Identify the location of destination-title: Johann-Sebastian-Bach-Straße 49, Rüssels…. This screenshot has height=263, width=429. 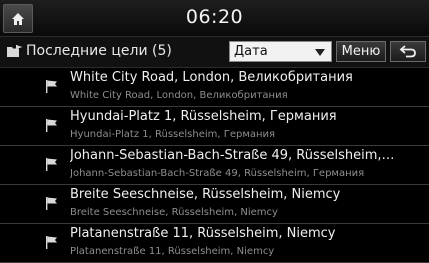
(232, 155).